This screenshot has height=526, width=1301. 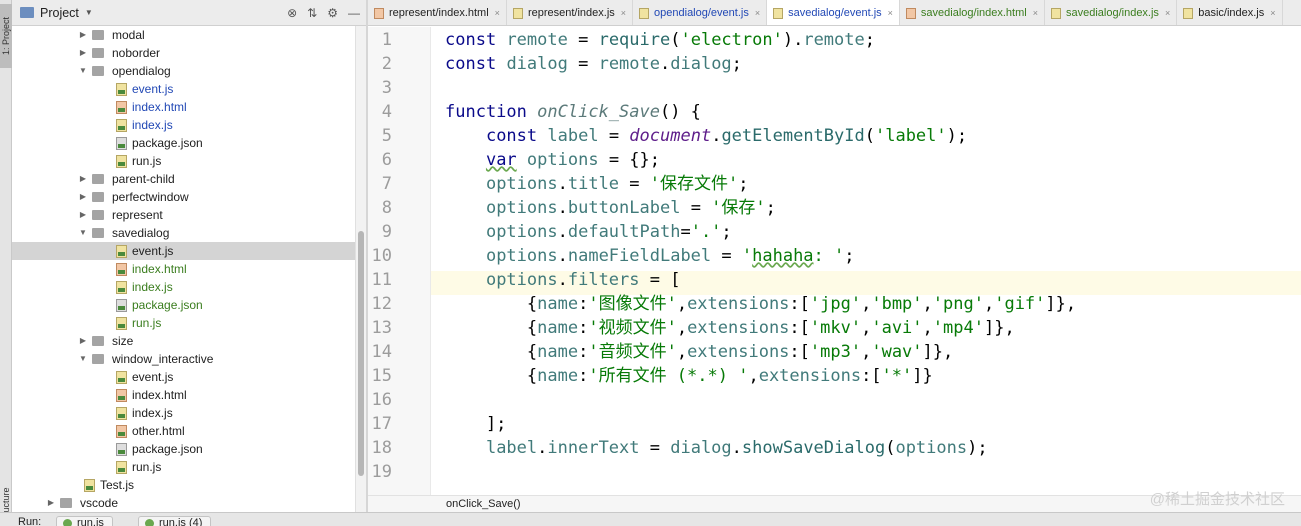 What do you see at coordinates (386, 112) in the screenshot?
I see `line-number: 4` at bounding box center [386, 112].